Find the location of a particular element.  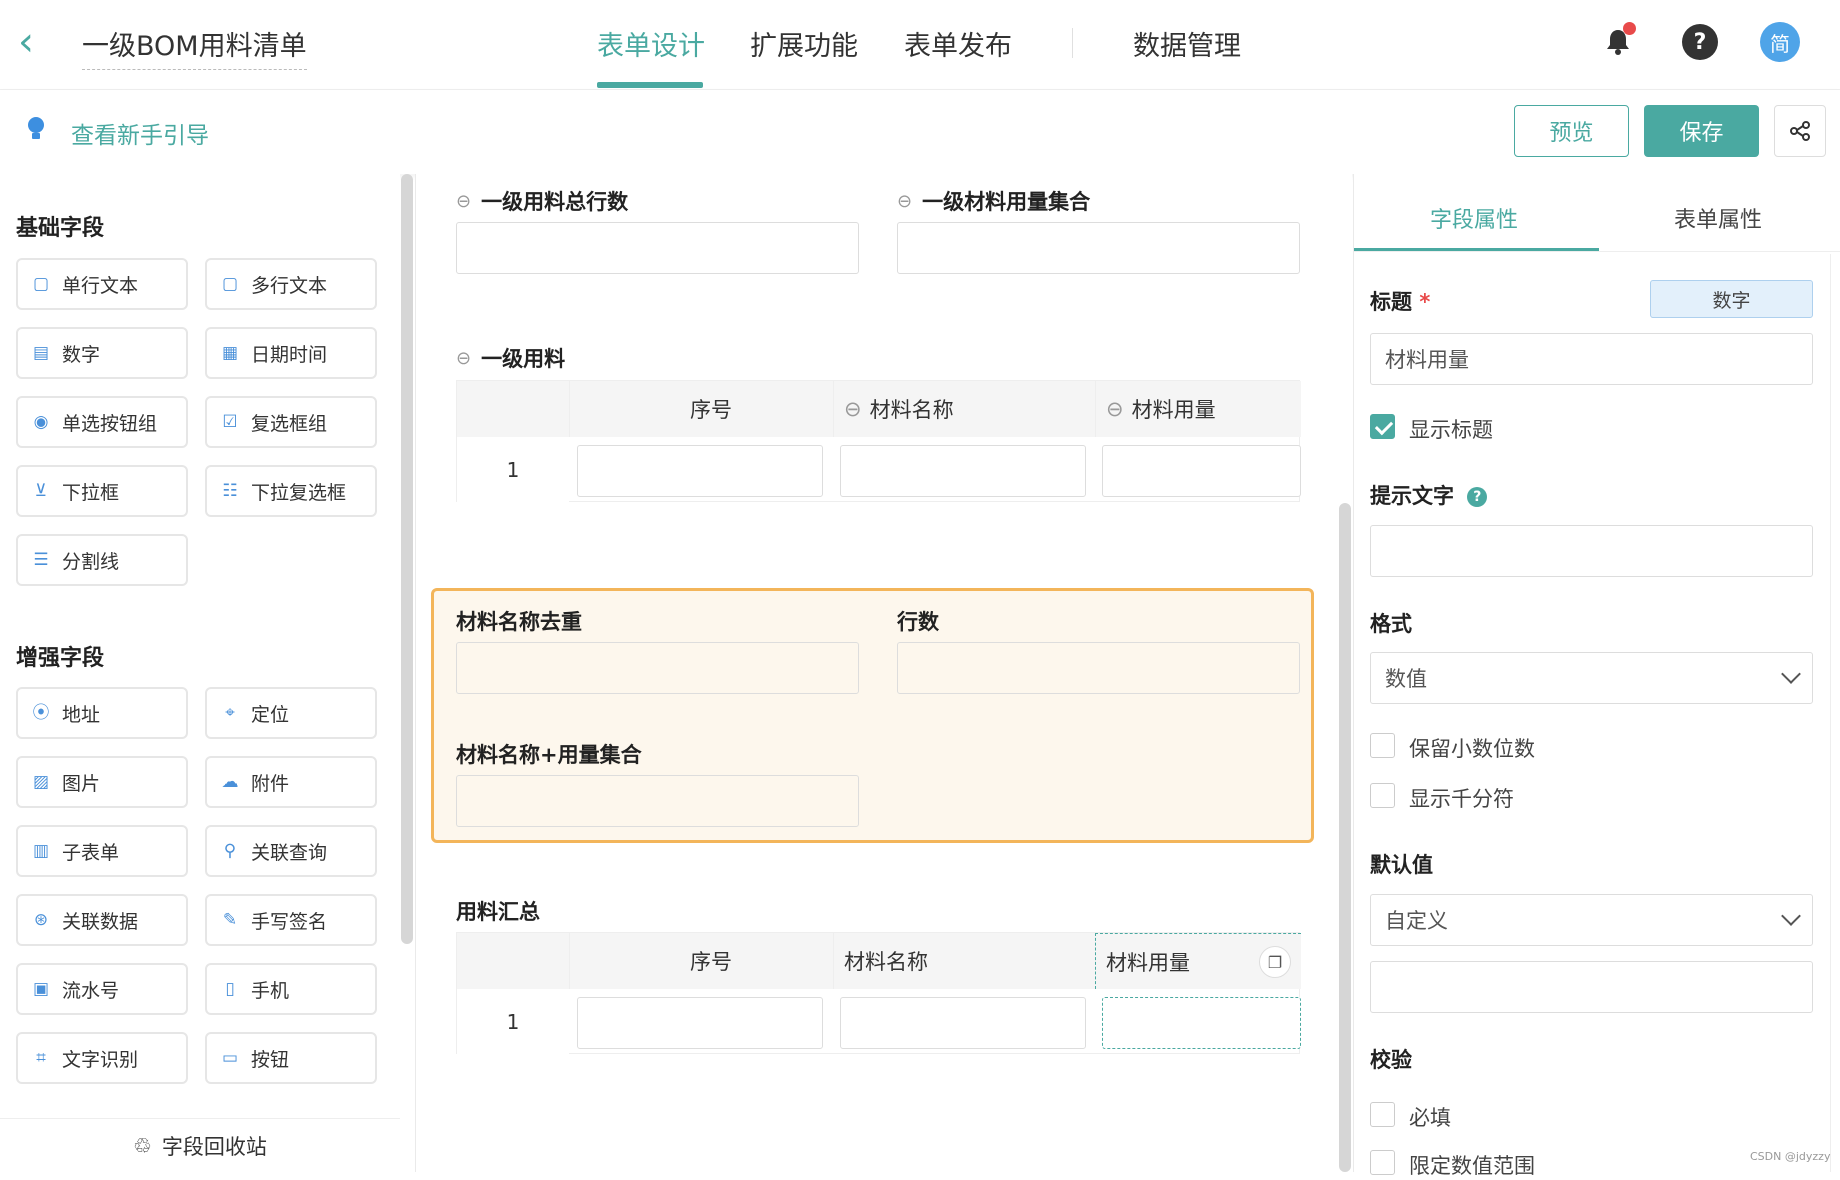

value-range-label: 限定数值范围 is located at coordinates (1472, 1166).